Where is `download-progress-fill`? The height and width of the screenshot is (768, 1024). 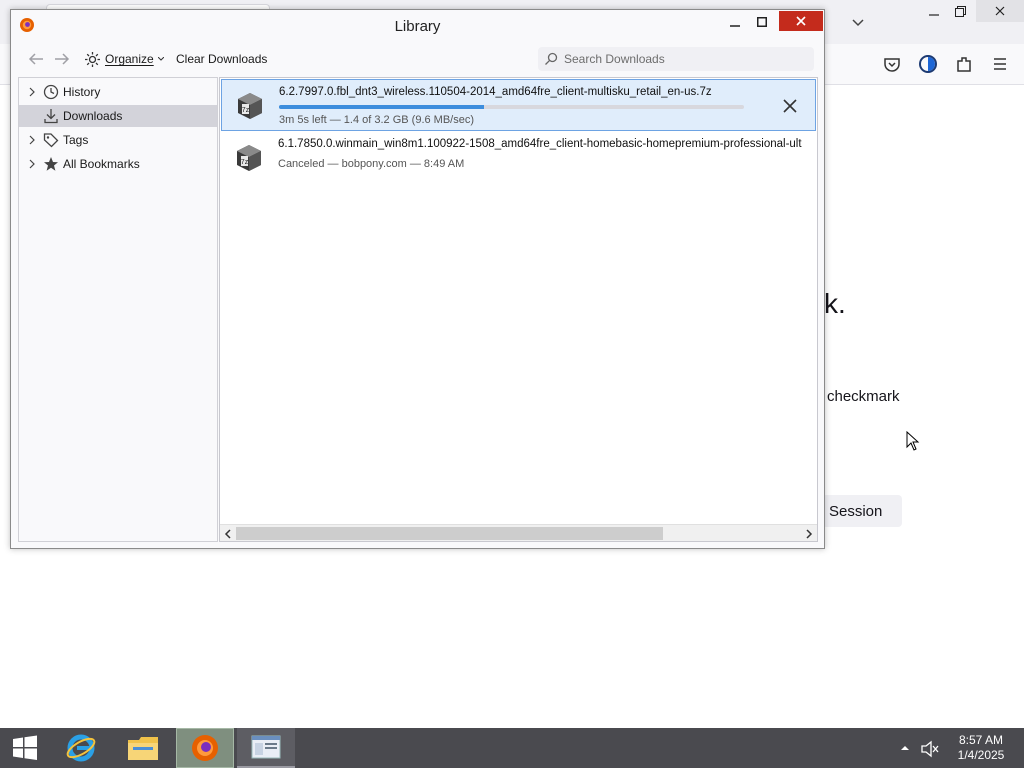 download-progress-fill is located at coordinates (381, 107).